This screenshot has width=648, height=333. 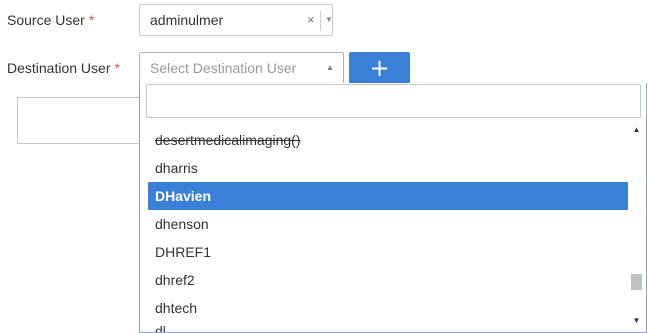 What do you see at coordinates (320, 21) in the screenshot?
I see `select-separator` at bounding box center [320, 21].